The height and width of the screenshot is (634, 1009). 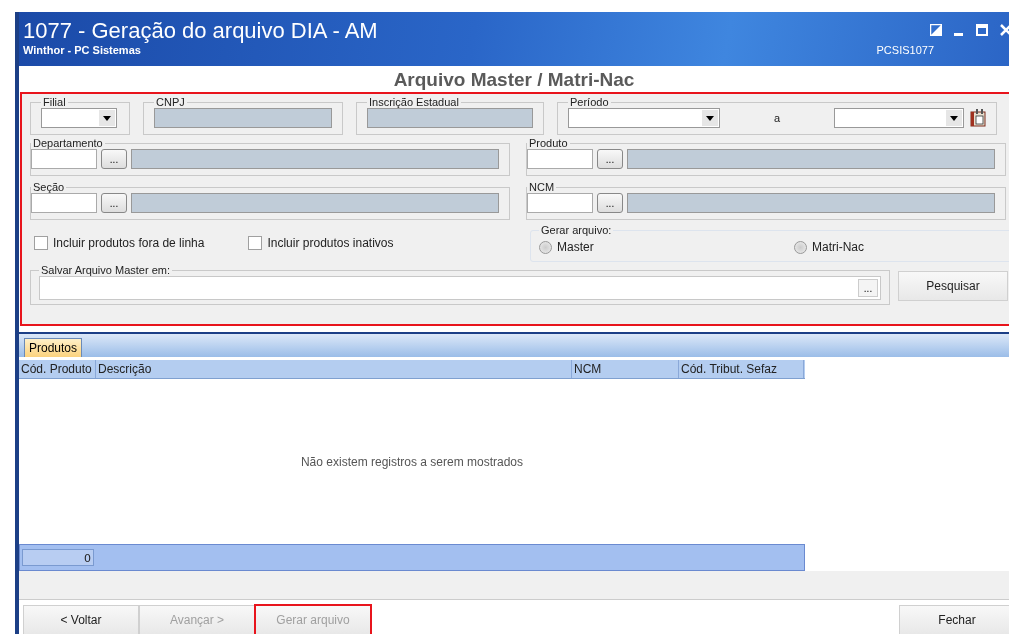 I want to click on window-subtitle: Winthor - PC Sistemas, so click(x=82, y=50).